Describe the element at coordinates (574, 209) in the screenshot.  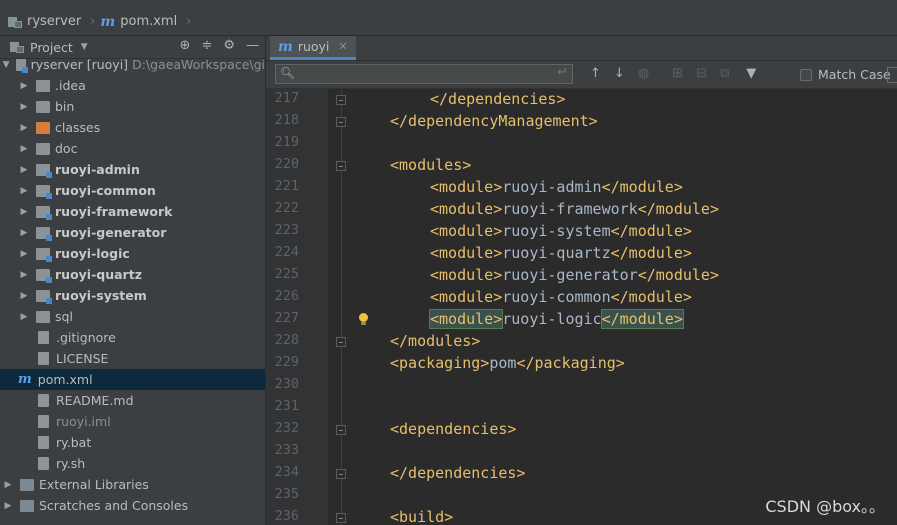
I see `code-line: <module>ruoyi-framework</module>` at that location.